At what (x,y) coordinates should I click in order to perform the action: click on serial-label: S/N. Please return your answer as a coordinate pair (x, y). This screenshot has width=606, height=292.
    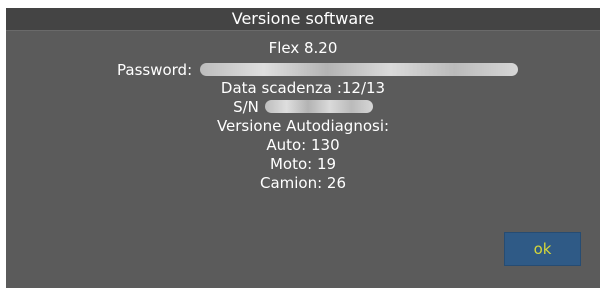
    Looking at the image, I should click on (246, 107).